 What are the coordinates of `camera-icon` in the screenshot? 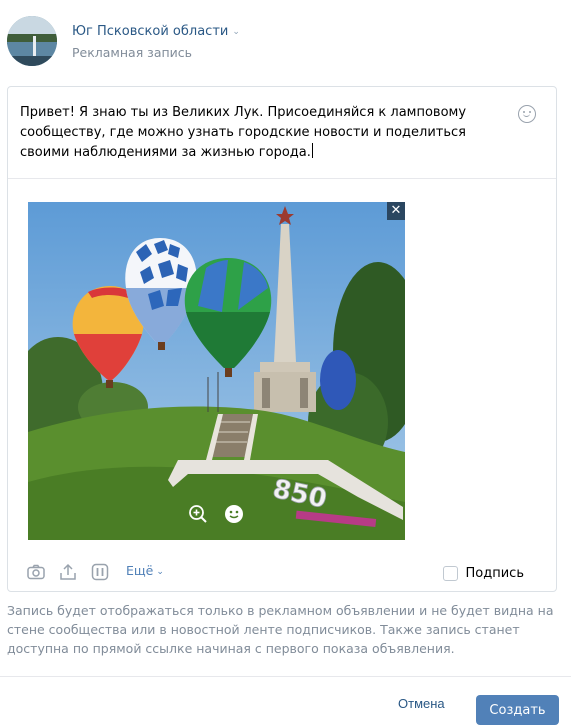 It's located at (36, 572).